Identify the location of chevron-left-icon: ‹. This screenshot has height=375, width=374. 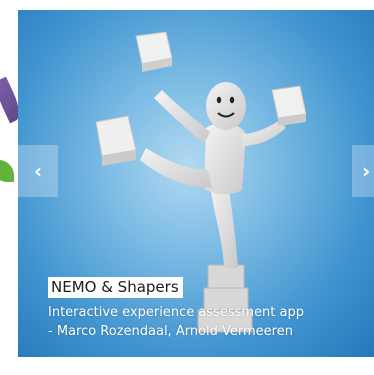
(38, 171).